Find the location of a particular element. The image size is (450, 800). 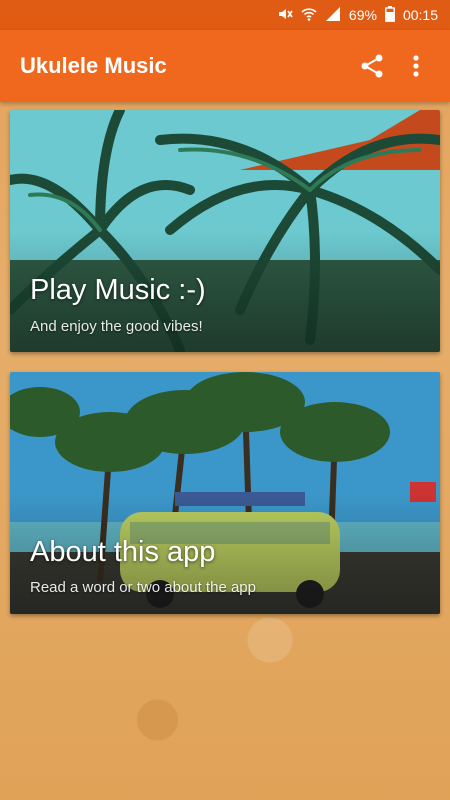

battery-icon is located at coordinates (390, 15).